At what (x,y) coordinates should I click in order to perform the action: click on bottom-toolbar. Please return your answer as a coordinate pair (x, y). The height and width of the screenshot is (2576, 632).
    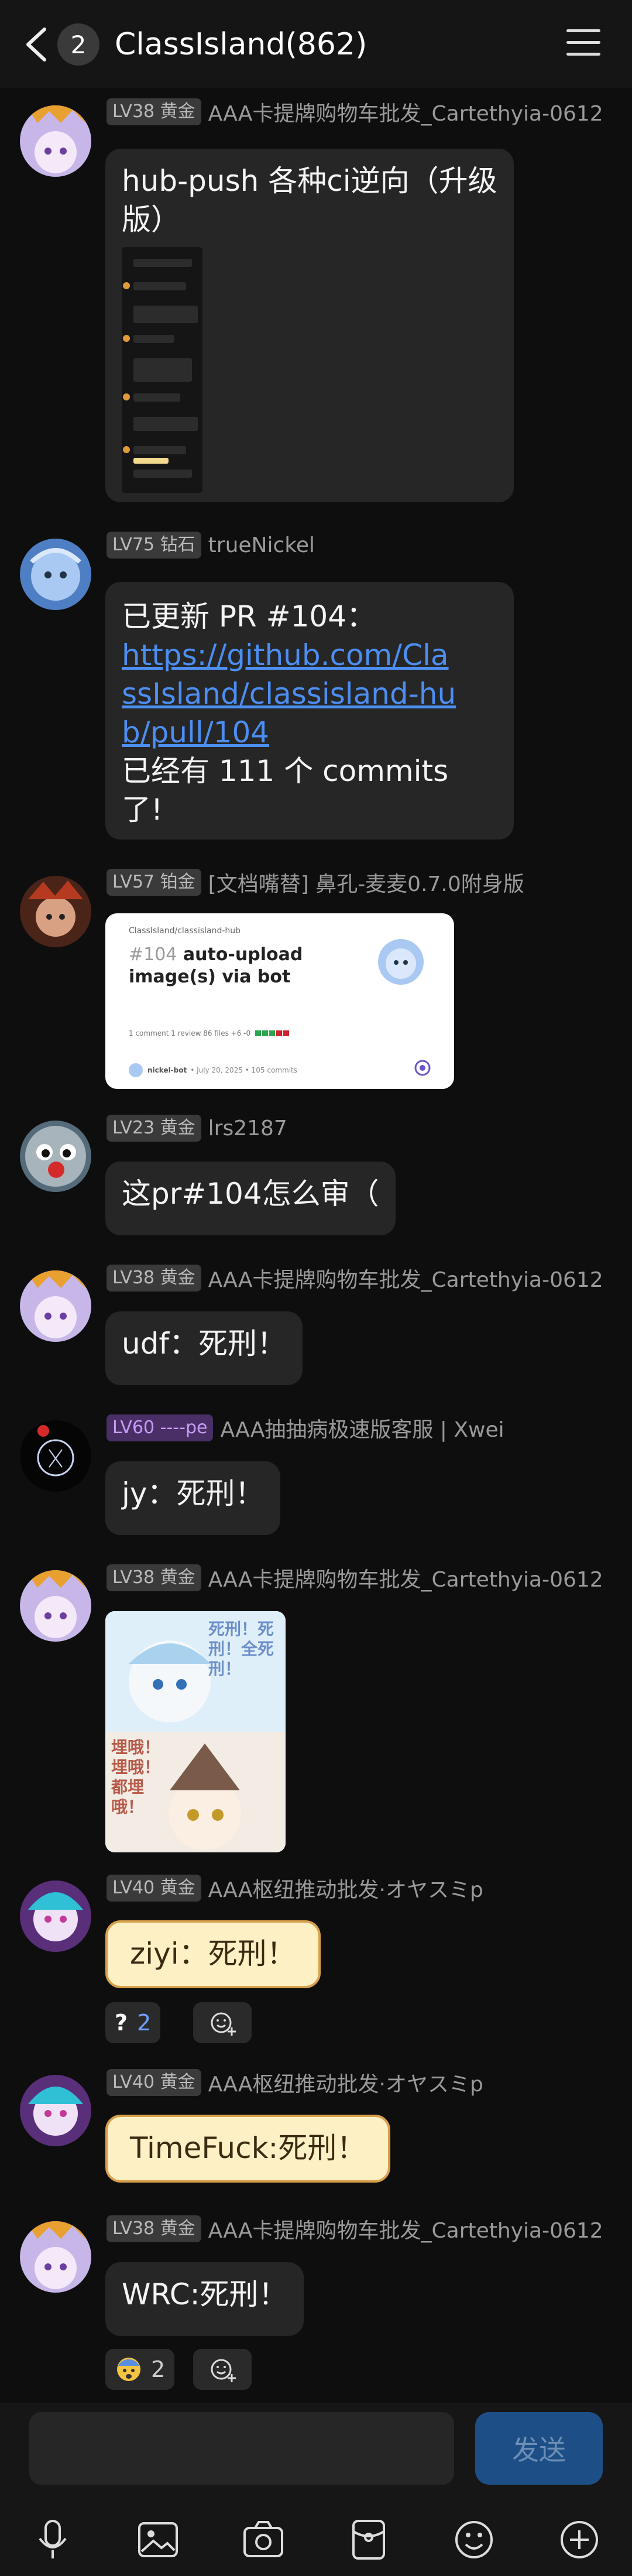
    Looking at the image, I should click on (316, 2538).